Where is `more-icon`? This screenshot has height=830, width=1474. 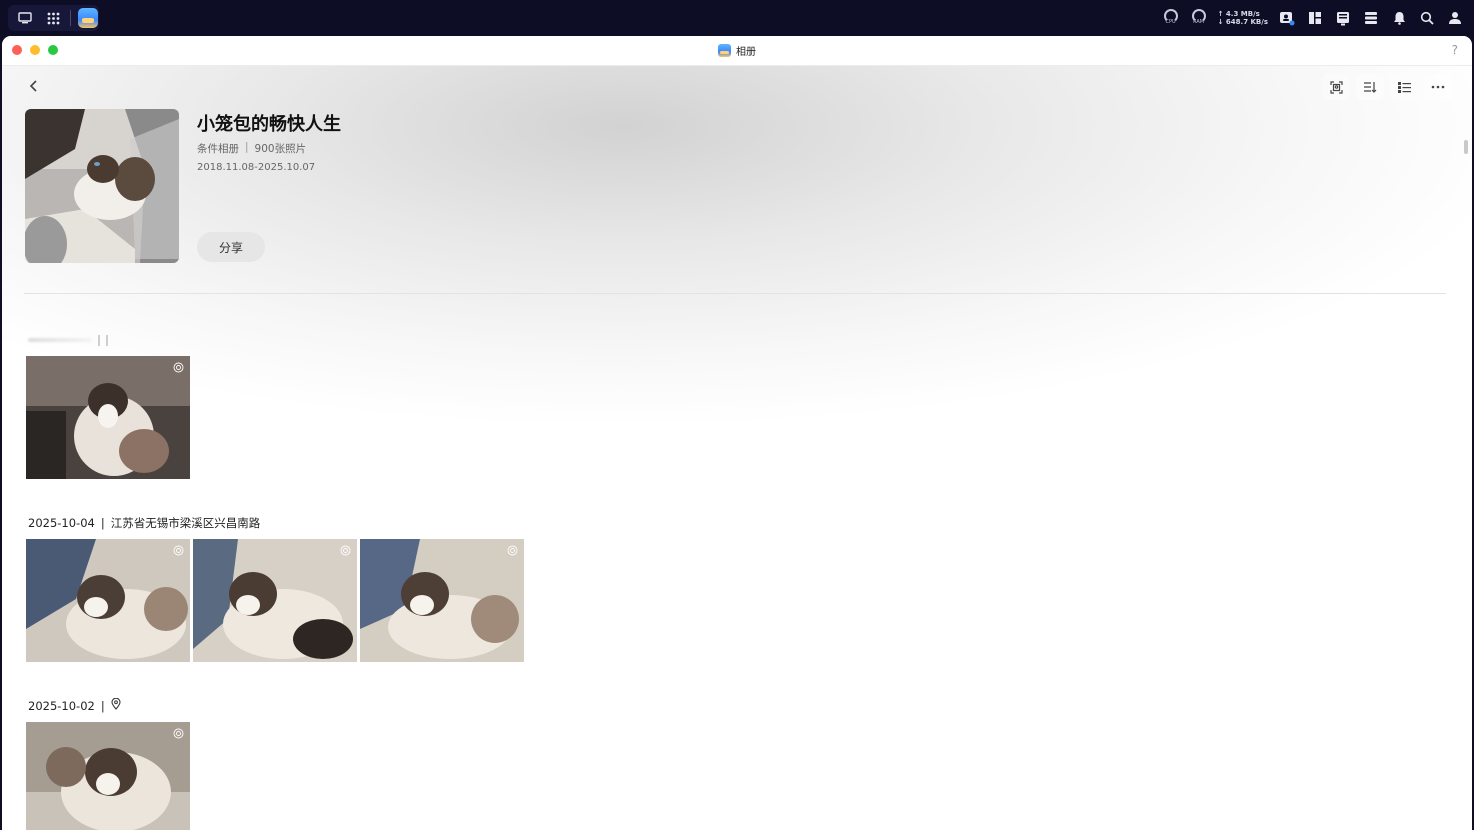 more-icon is located at coordinates (1438, 87).